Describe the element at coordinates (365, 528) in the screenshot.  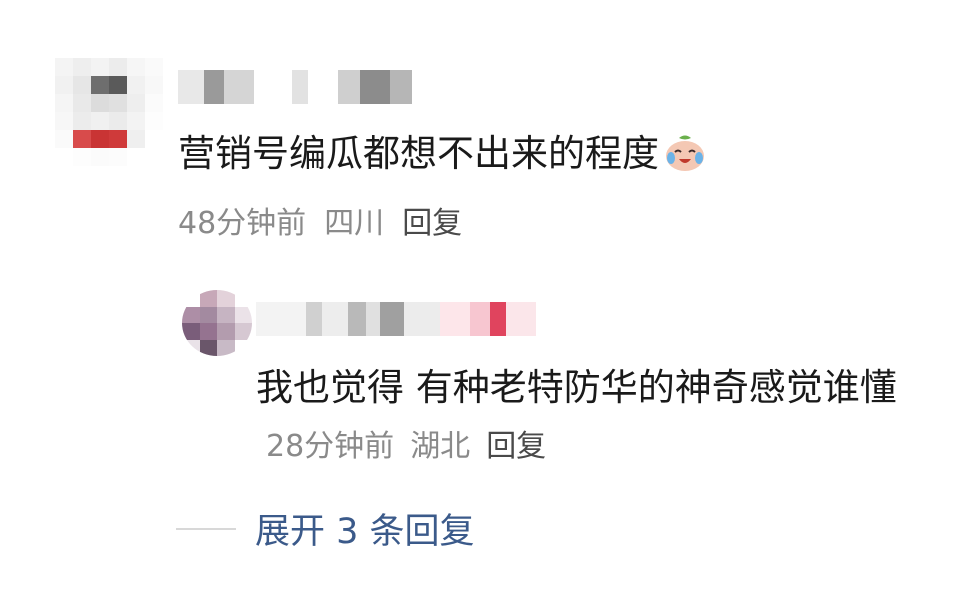
I see `expand-replies-button: 展开 3 条回复` at that location.